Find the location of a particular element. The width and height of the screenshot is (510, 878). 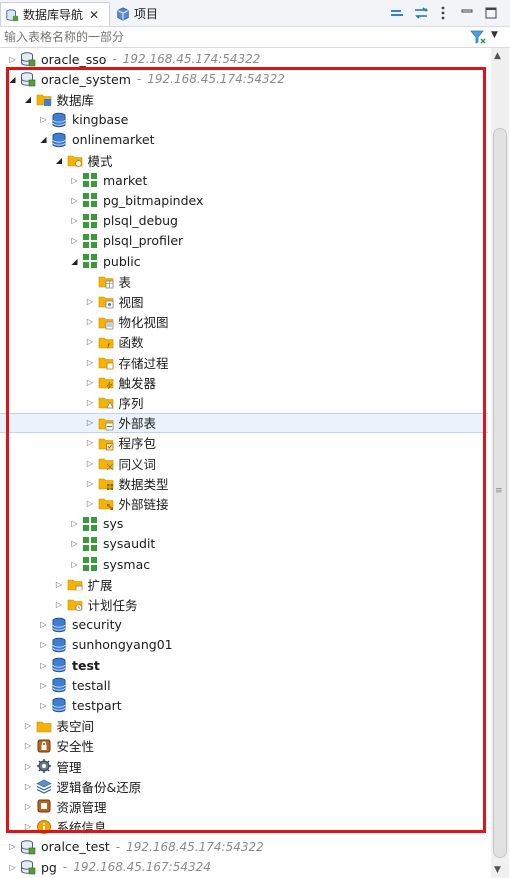

tree-node: ▷ 程序包 is located at coordinates (244, 443).